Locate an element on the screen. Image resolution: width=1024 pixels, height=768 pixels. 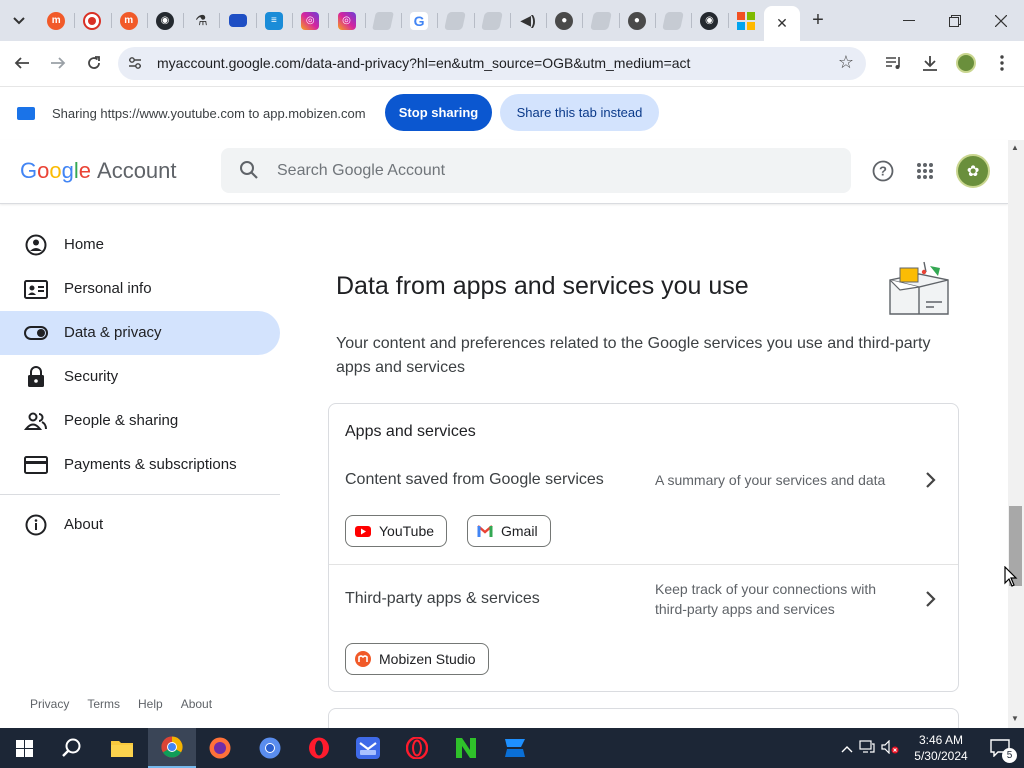
footer-link-privacy: Privacy is located at coordinates (49, 704).